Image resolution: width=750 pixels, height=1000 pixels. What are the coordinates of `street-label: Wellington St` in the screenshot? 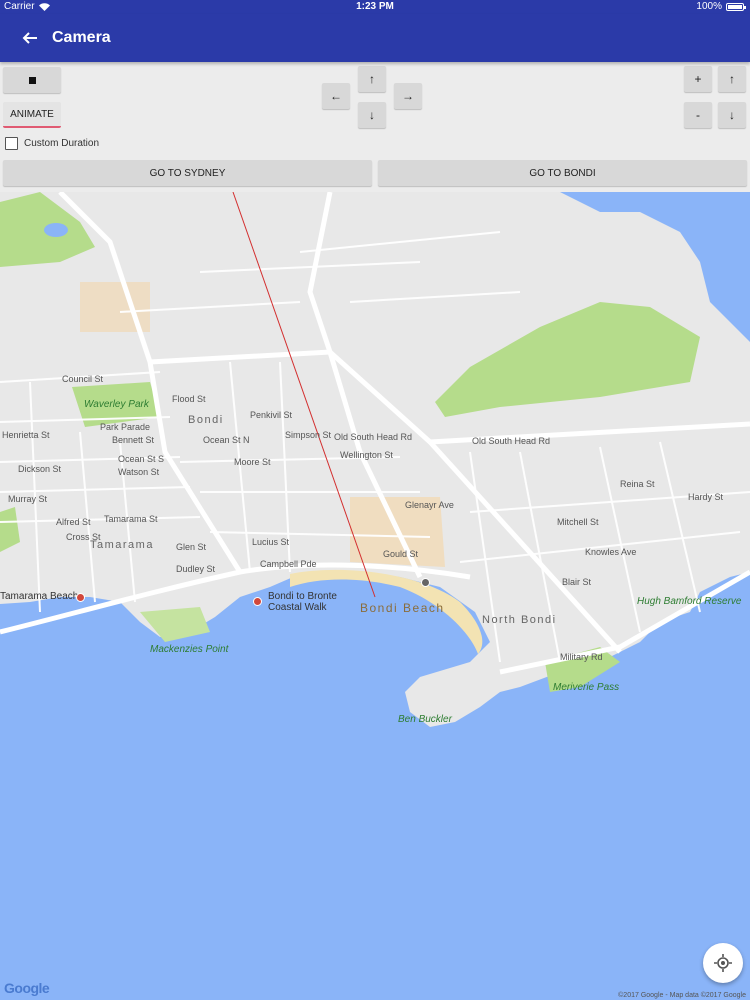 It's located at (366, 455).